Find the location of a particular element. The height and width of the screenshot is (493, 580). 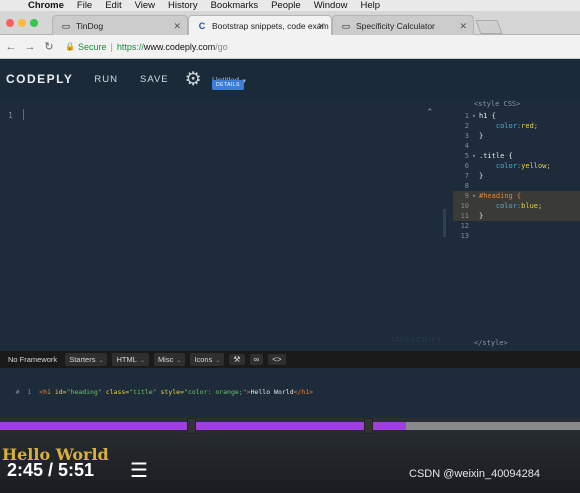

icons-dropdown: Icons ⌄ is located at coordinates (207, 359).